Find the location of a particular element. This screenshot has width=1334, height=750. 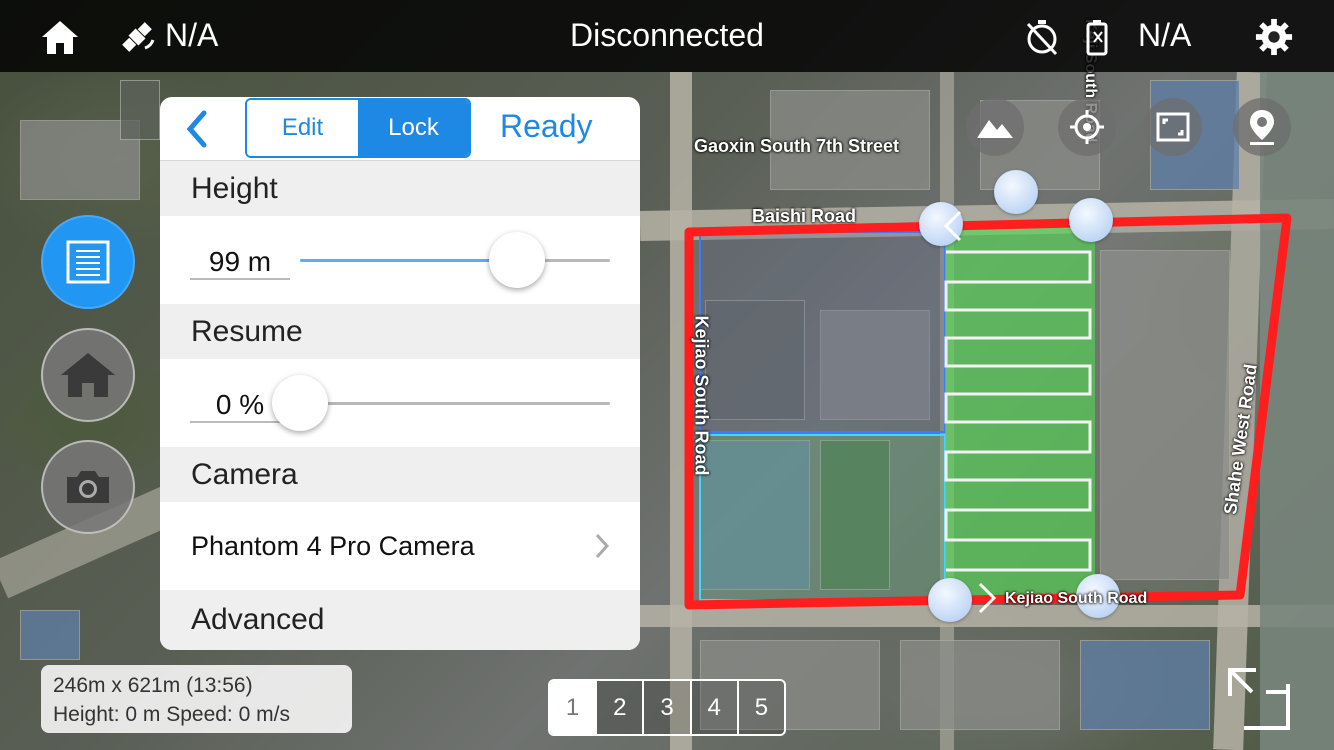

resume-slider-thumb is located at coordinates (300, 403).